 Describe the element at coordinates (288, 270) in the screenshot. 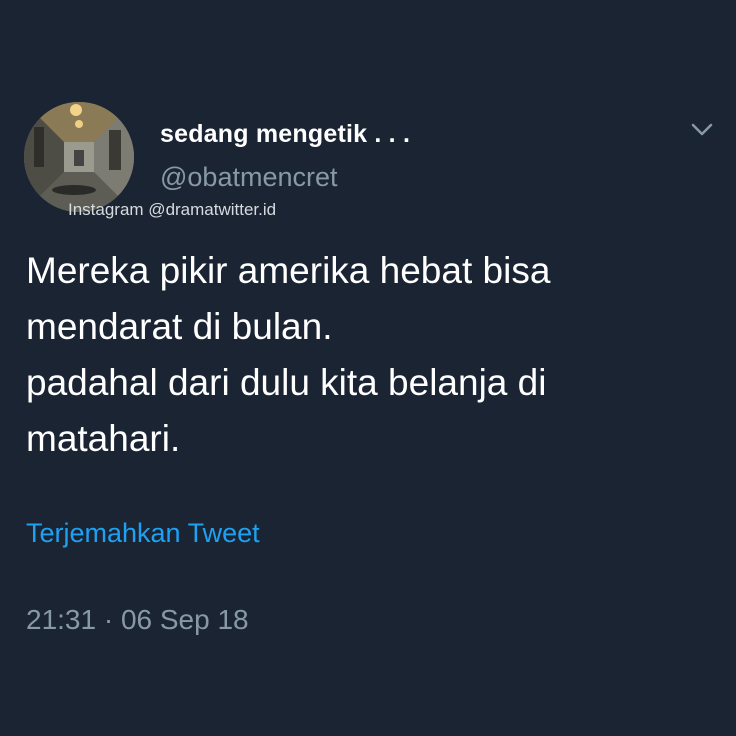

I see `tweet-line: Mereka pikir amerika hebat bisa` at that location.